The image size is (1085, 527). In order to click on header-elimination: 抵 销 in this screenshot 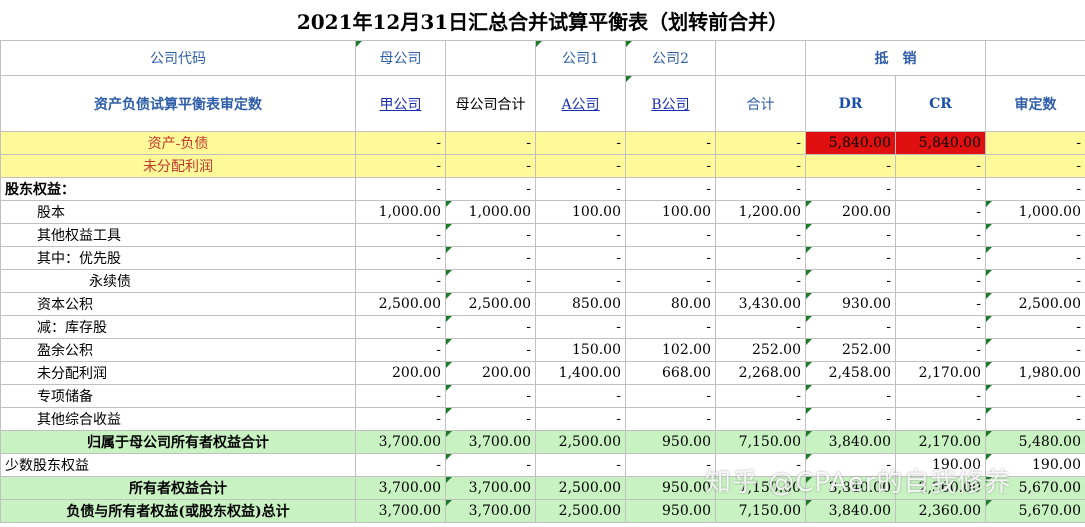, I will do `click(895, 58)`.